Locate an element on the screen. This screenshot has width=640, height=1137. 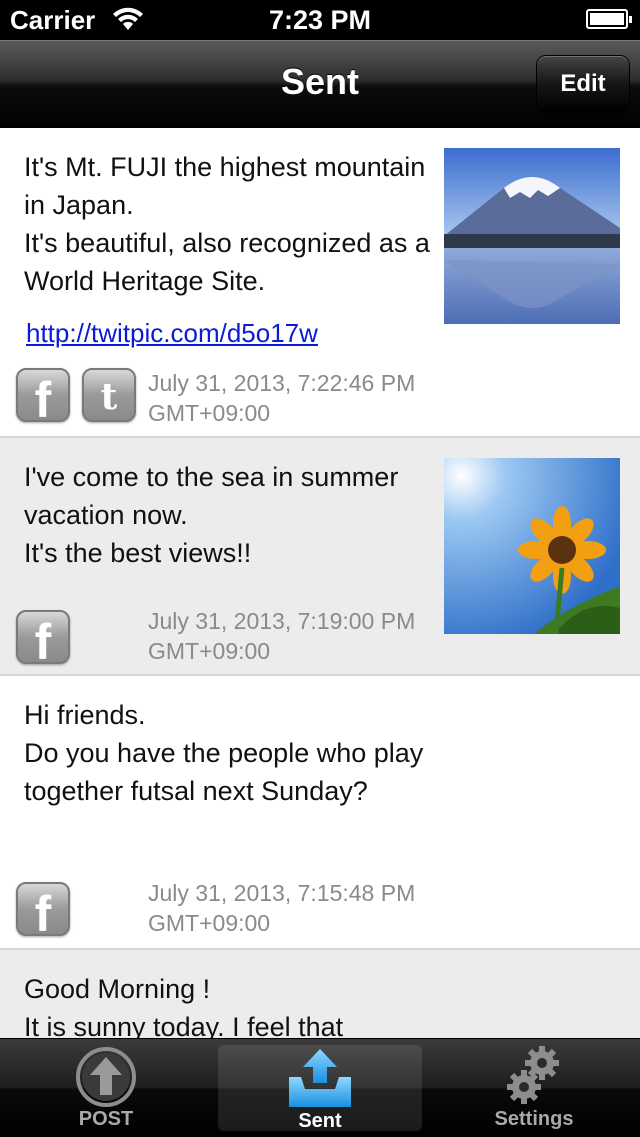
upload-arrow-icon is located at coordinates (106, 1077).